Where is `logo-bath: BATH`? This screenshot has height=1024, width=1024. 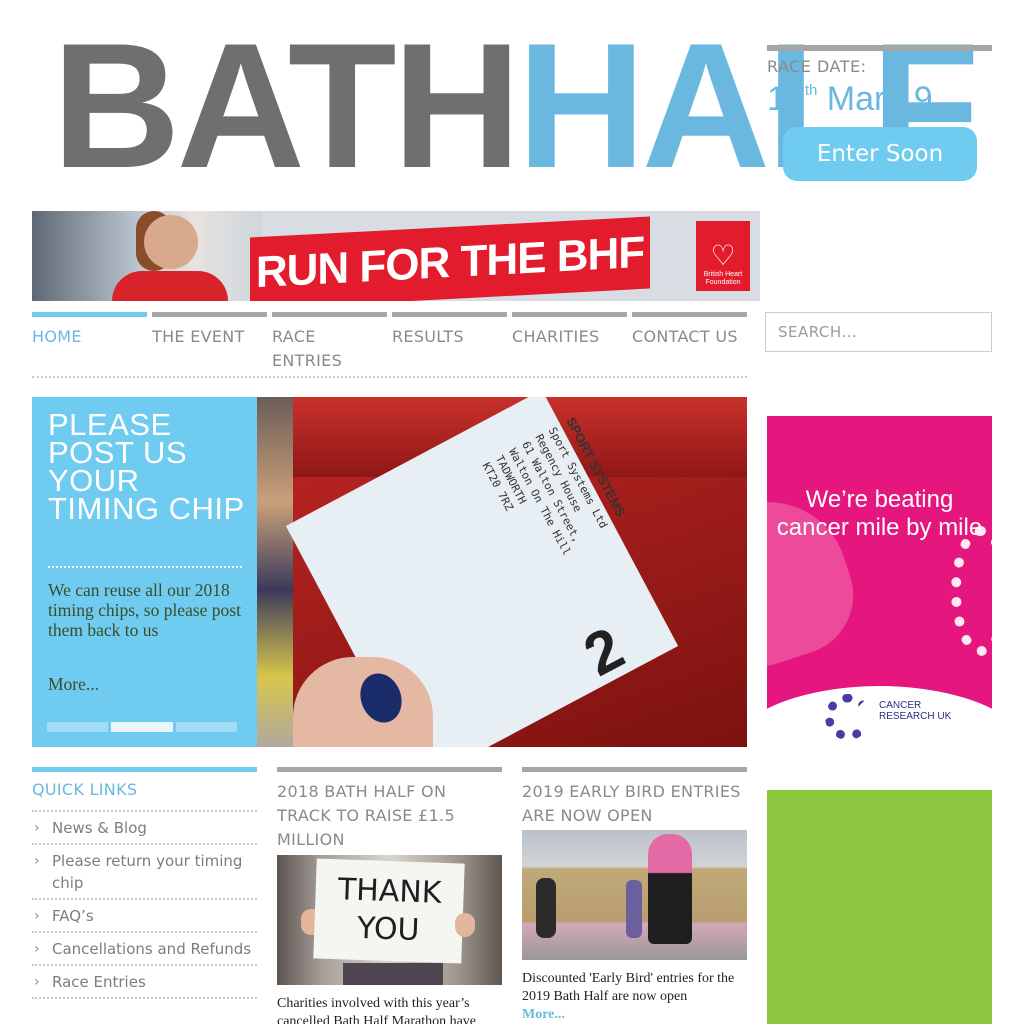 logo-bath: BATH is located at coordinates (286, 105).